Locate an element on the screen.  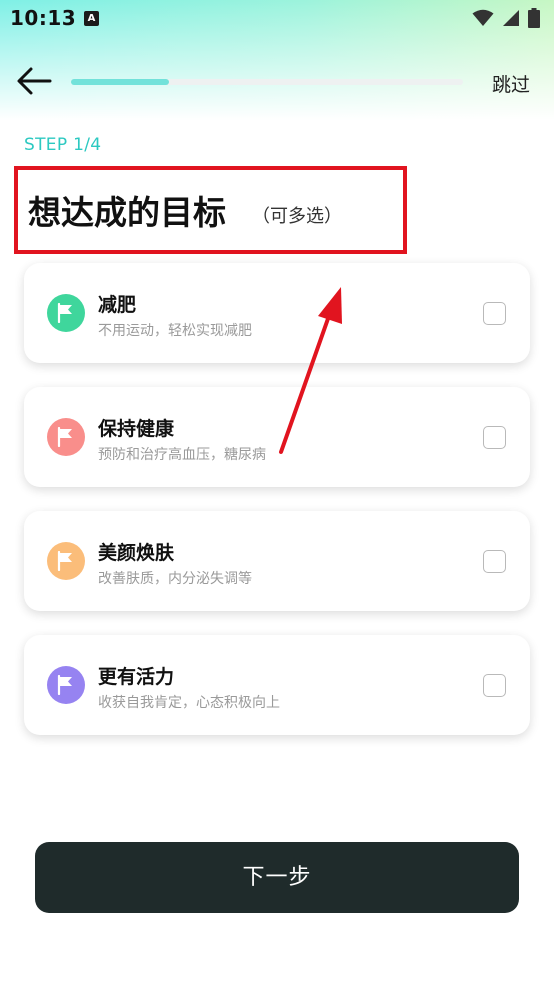
nav-bar: 跳过 is located at coordinates (277, 83).